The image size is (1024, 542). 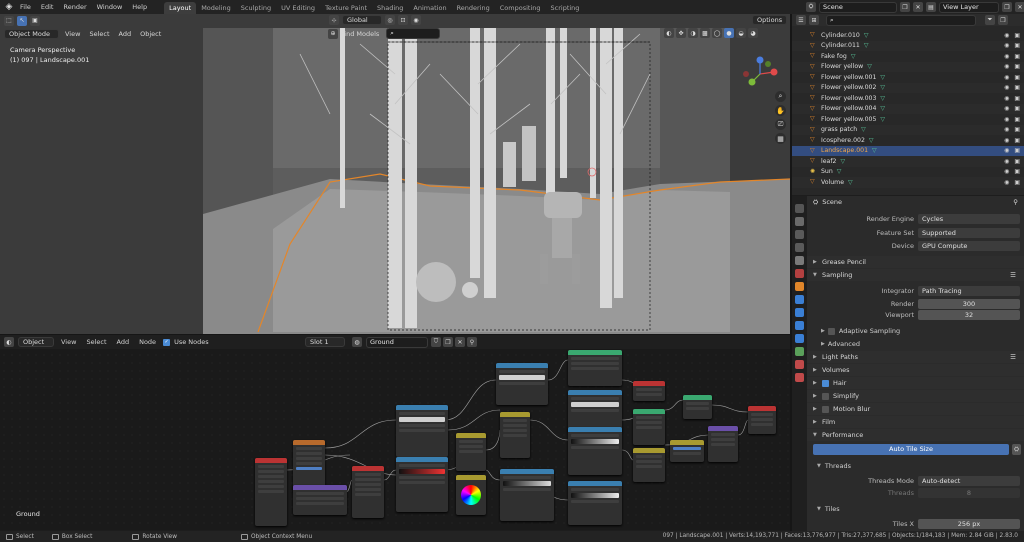 I want to click on material-tab-icon, so click(x=799, y=364).